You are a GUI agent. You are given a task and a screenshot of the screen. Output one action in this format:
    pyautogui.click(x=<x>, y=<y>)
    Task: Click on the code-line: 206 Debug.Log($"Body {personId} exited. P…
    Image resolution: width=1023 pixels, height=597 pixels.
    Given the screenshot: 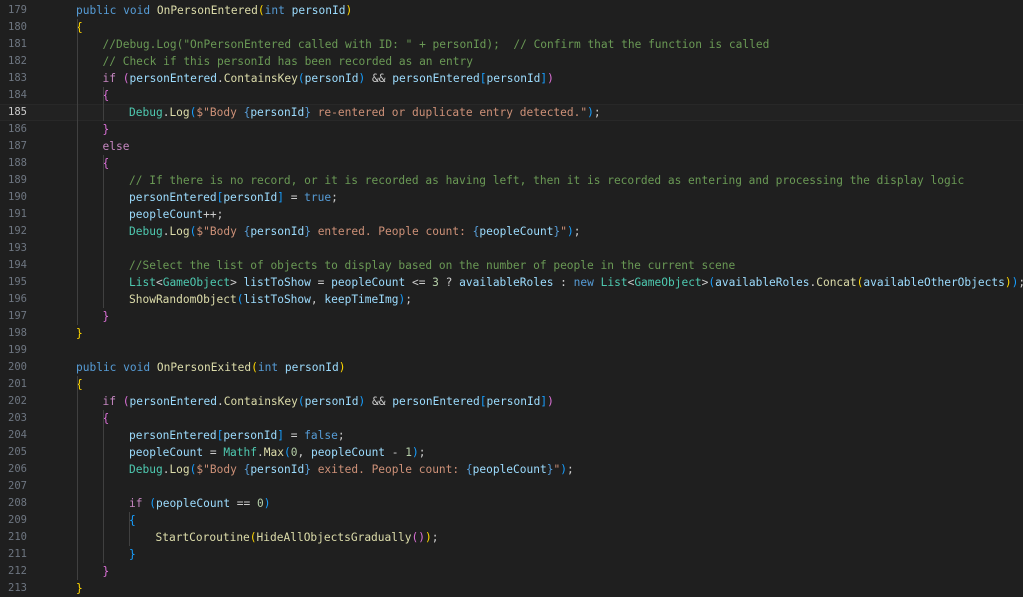 What is the action you would take?
    pyautogui.click(x=511, y=469)
    